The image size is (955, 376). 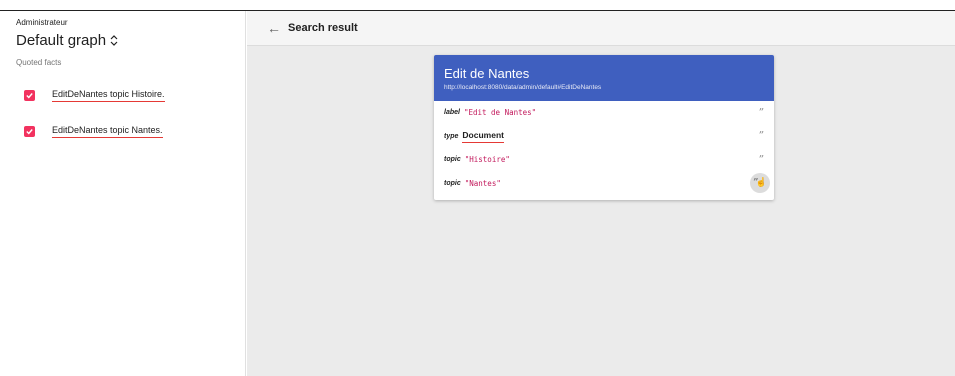 What do you see at coordinates (604, 160) in the screenshot?
I see `property-row: topic "Histoire" ”` at bounding box center [604, 160].